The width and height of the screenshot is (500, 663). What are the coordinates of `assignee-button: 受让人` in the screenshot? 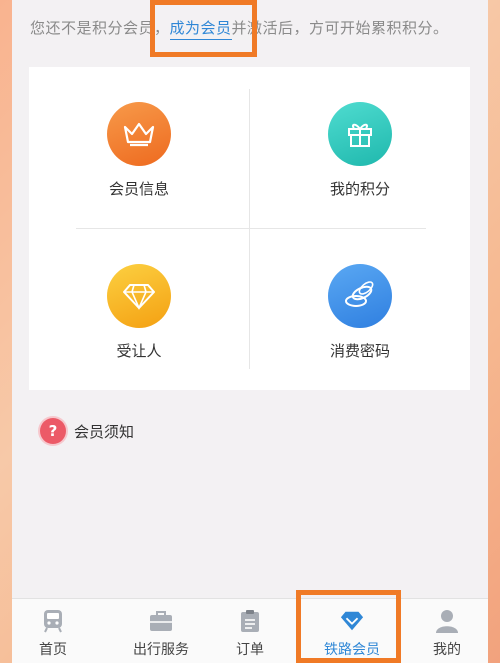 It's located at (139, 309).